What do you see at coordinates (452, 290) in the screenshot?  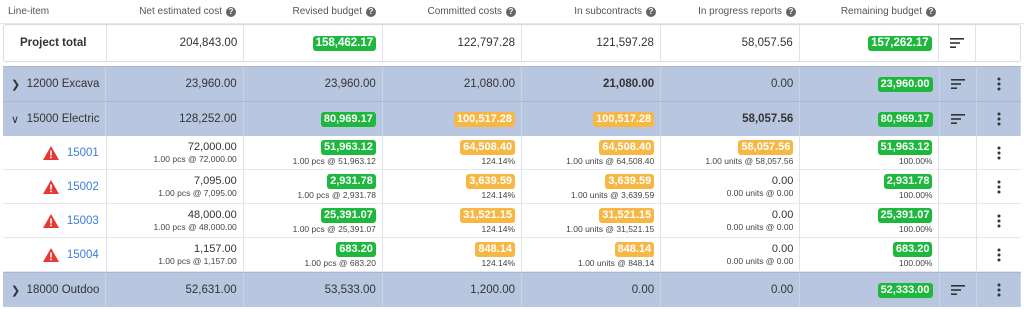 I see `group-committed: 1,200.00` at bounding box center [452, 290].